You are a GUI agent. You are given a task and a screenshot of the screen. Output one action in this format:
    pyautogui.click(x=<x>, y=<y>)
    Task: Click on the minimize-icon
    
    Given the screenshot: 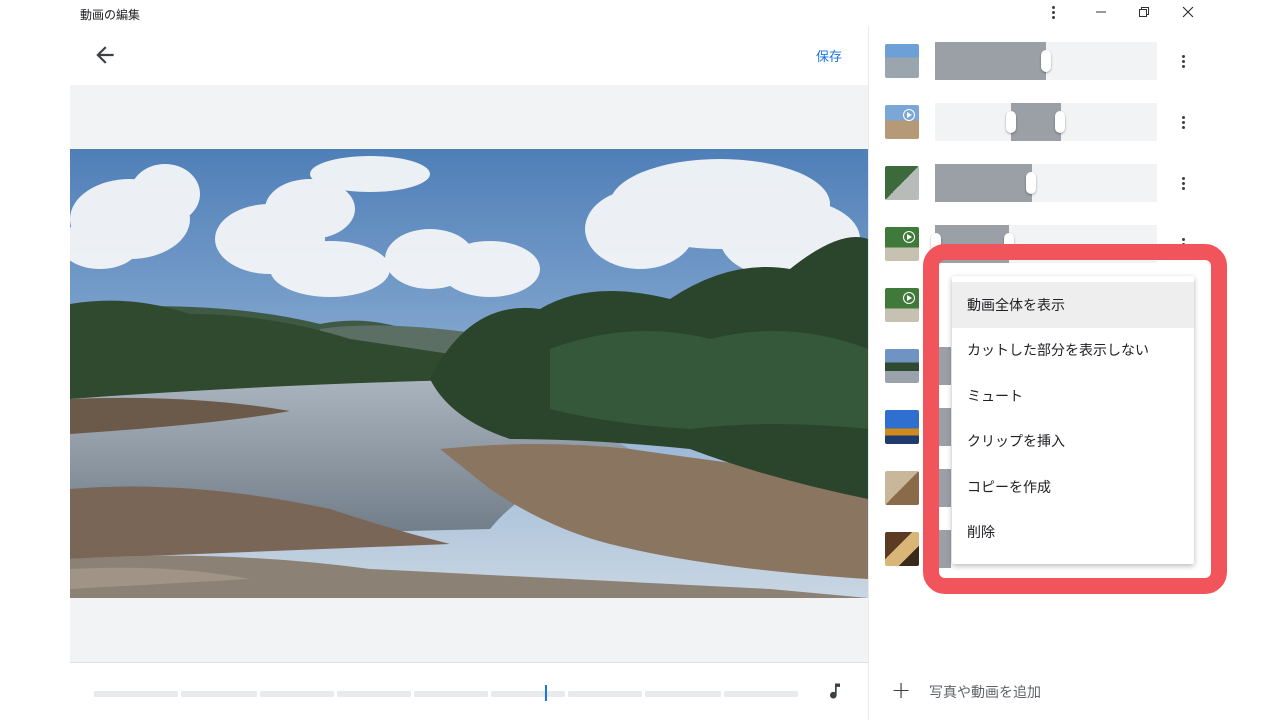 What is the action you would take?
    pyautogui.click(x=1101, y=12)
    